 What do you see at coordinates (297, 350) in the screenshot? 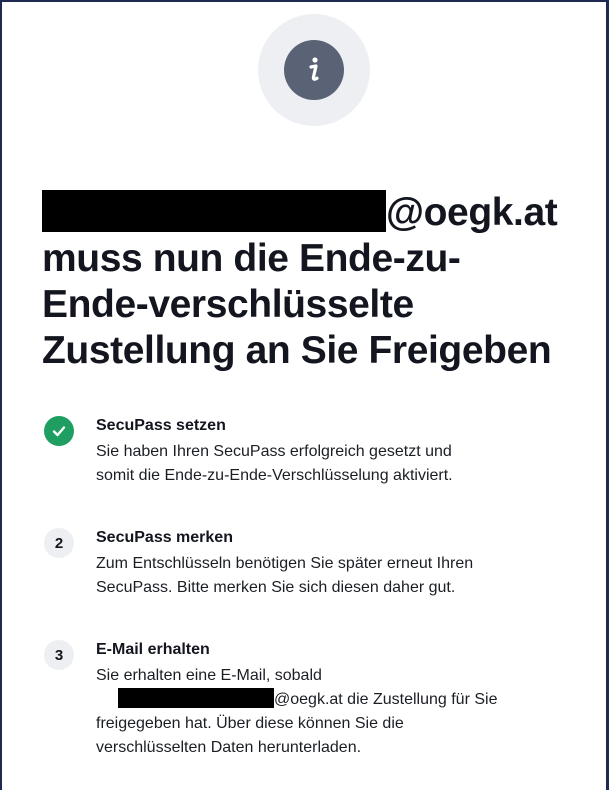
I see `title-line-4: Zustellung an Sie Freigeben` at bounding box center [297, 350].